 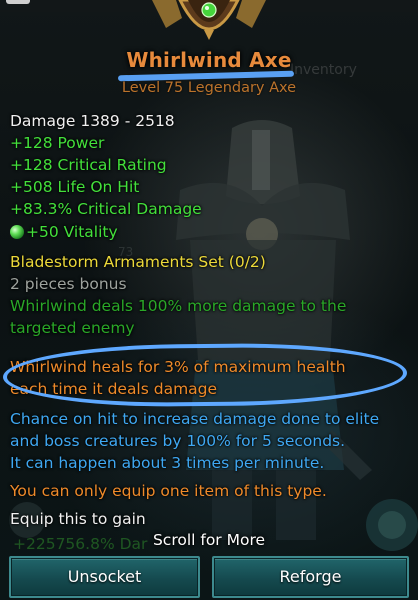 What do you see at coordinates (138, 262) in the screenshot?
I see `set-title: Bladestorm Armaments Set (0/2)` at bounding box center [138, 262].